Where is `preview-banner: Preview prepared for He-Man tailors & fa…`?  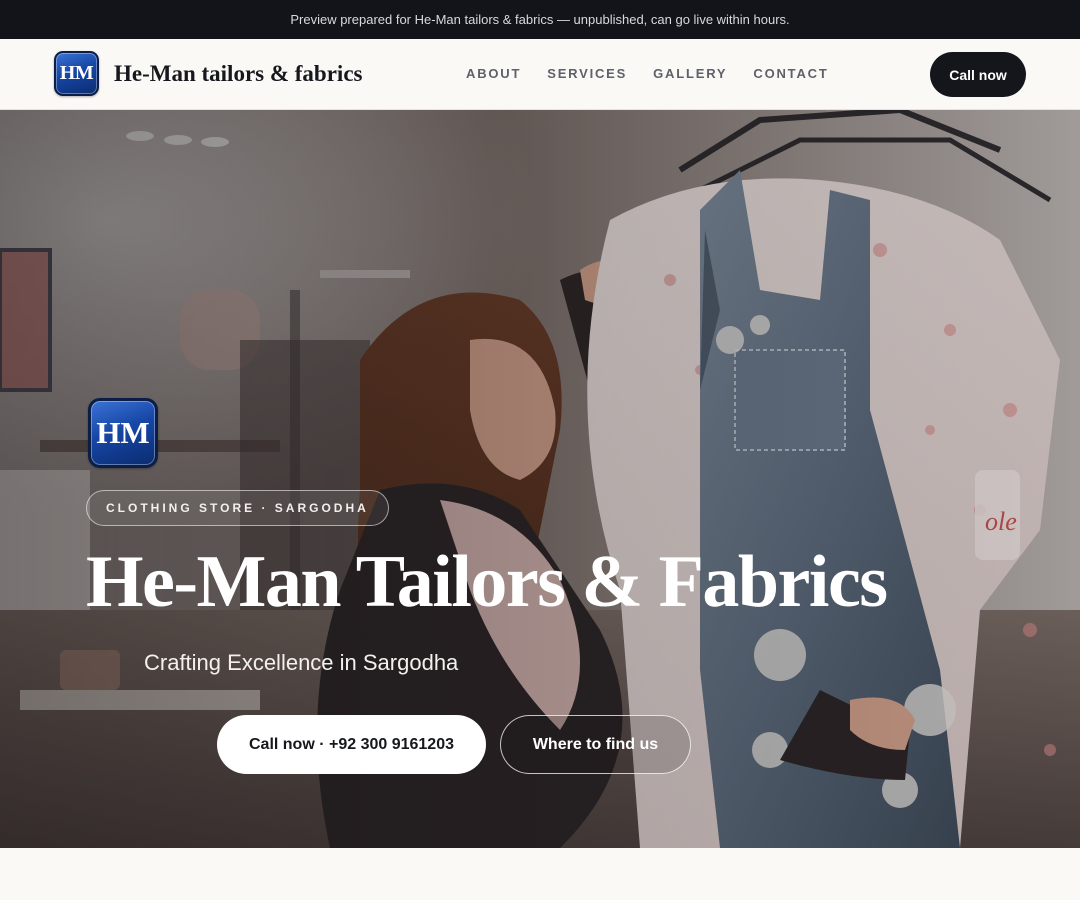 preview-banner: Preview prepared for He-Man tailors & fa… is located at coordinates (540, 19).